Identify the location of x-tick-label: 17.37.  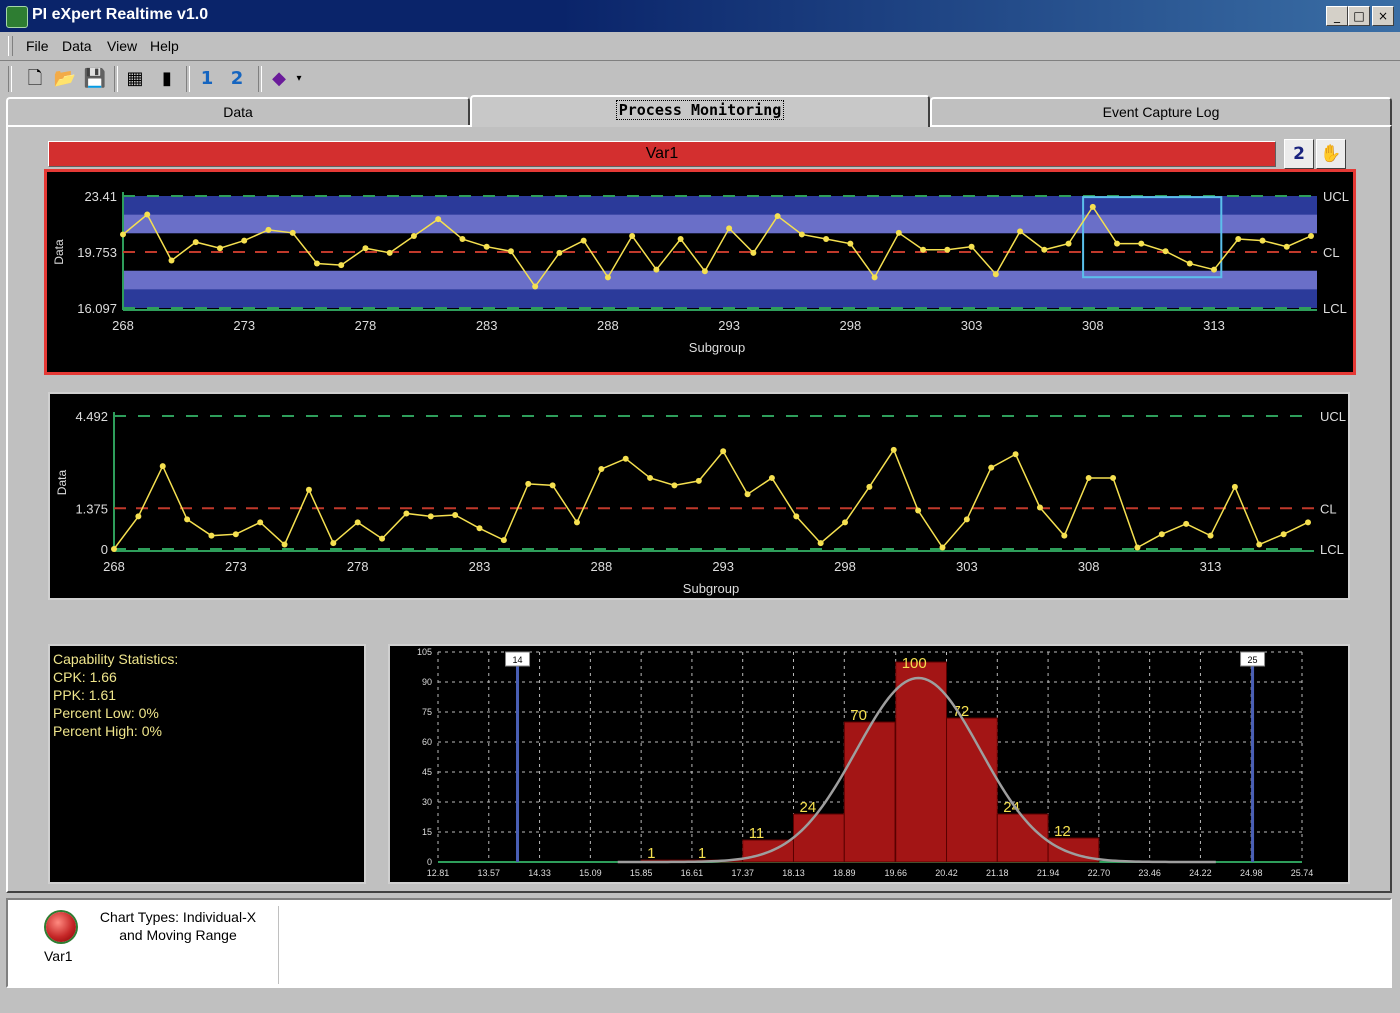
(742, 873).